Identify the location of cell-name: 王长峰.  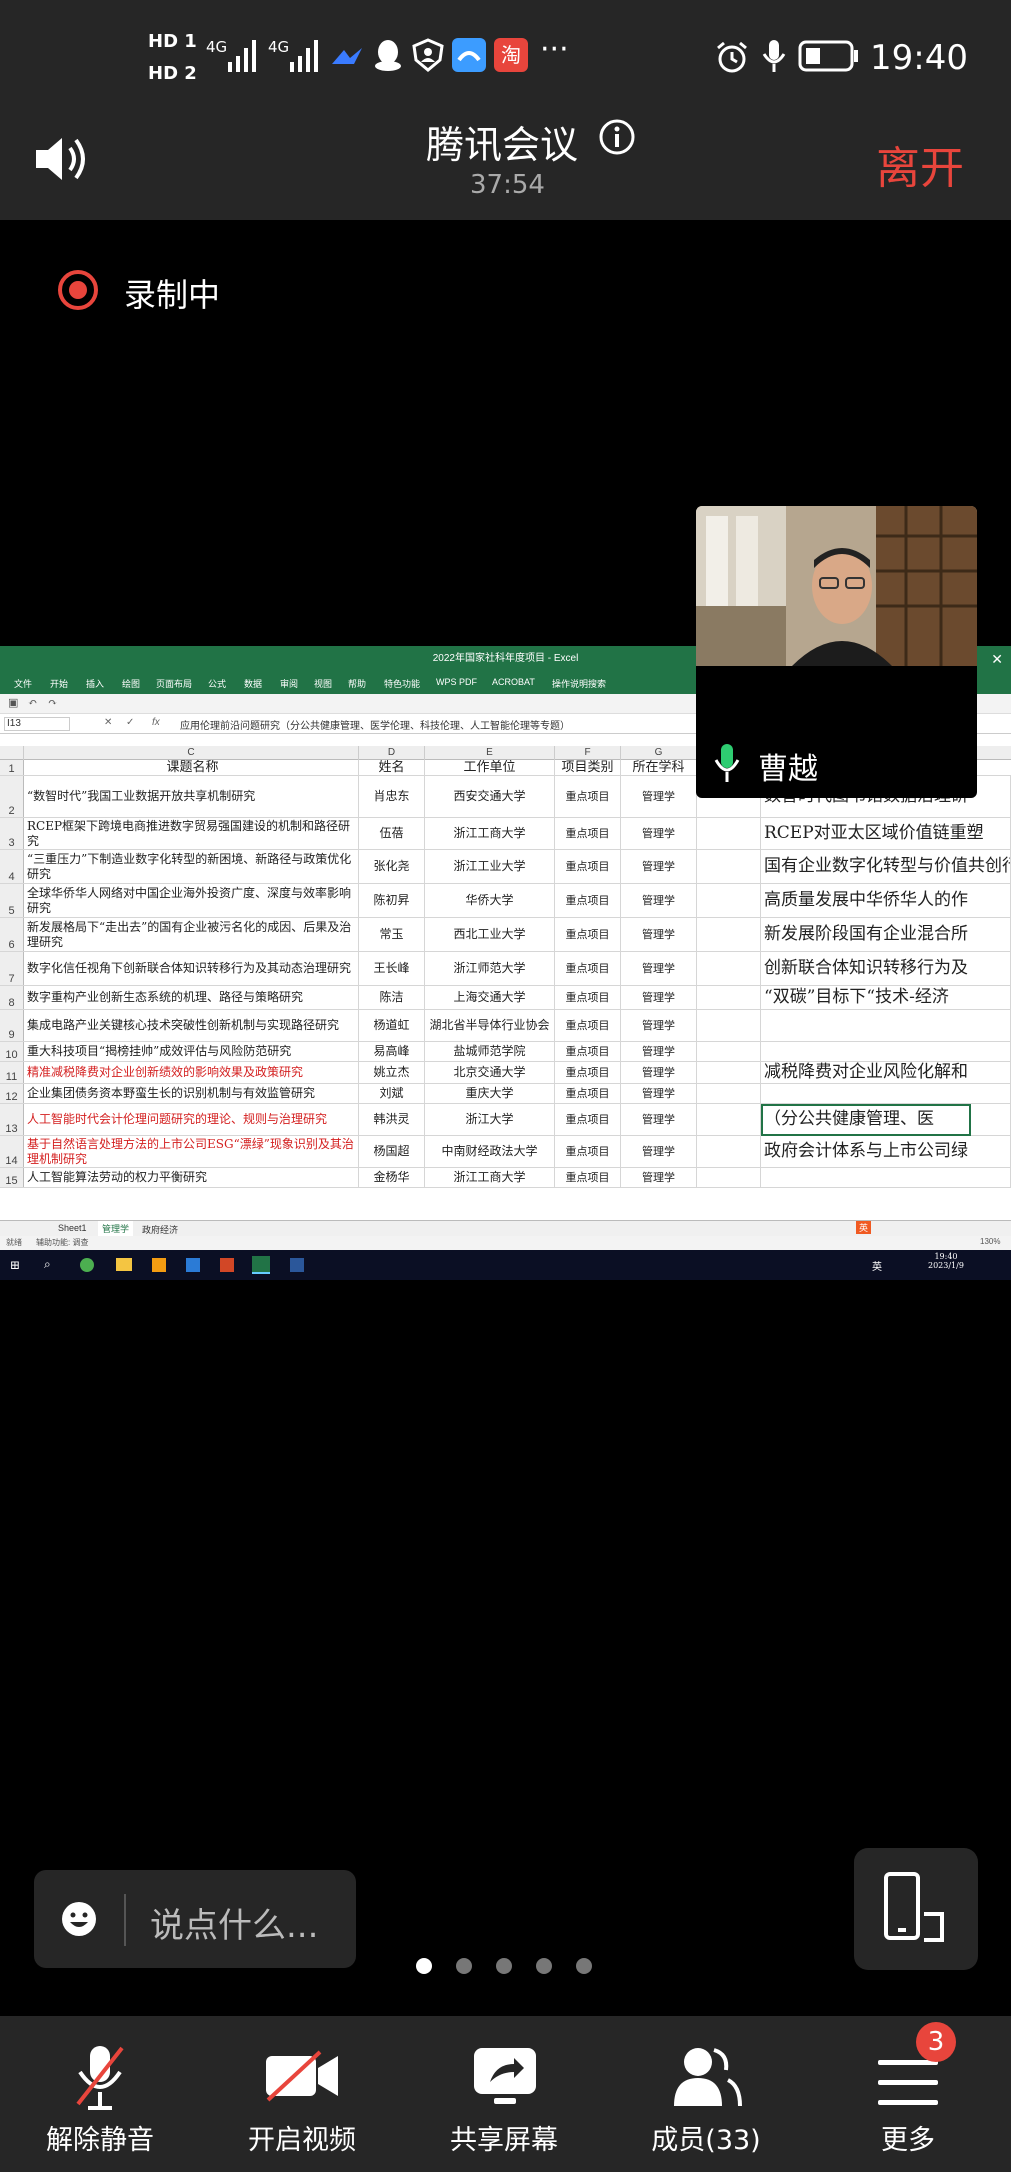
(392, 968).